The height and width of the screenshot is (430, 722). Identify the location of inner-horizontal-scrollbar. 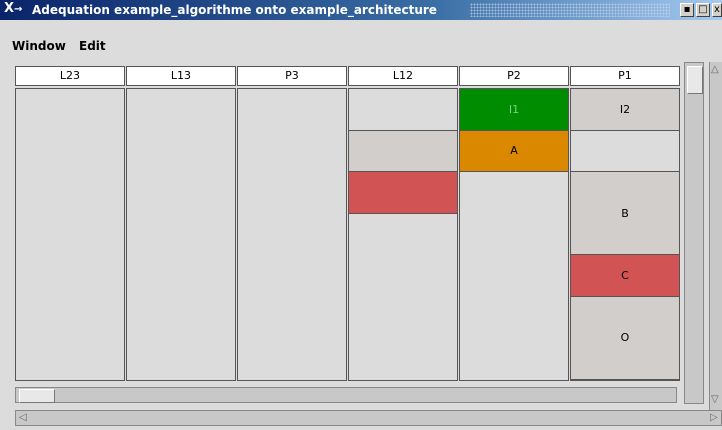
(346, 395).